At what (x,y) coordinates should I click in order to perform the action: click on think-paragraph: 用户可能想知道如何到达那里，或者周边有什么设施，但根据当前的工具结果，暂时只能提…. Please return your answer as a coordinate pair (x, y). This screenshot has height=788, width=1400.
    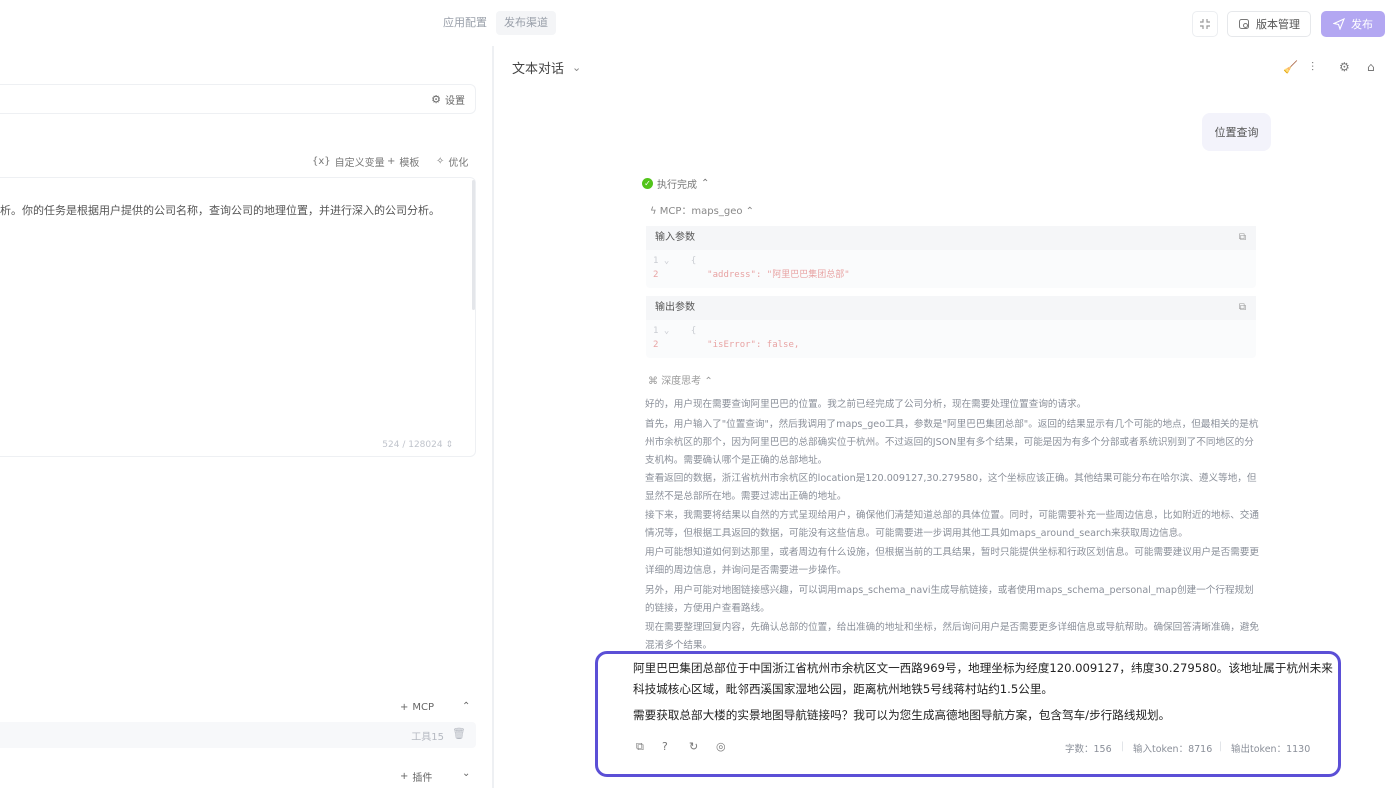
    Looking at the image, I should click on (952, 561).